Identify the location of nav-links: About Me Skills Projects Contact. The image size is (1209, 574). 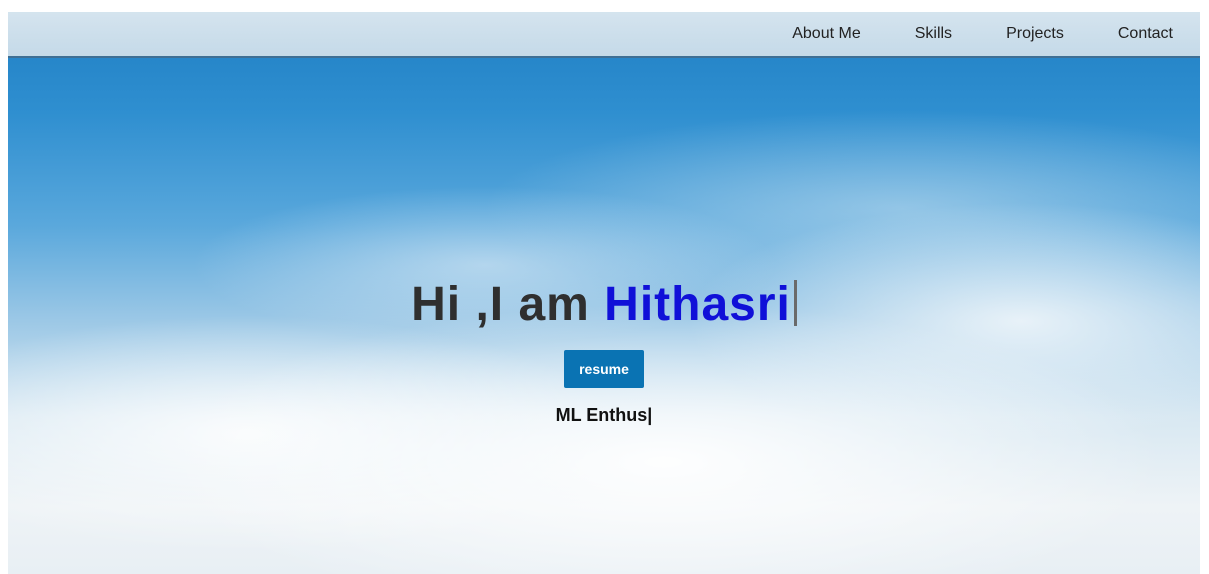
(996, 34).